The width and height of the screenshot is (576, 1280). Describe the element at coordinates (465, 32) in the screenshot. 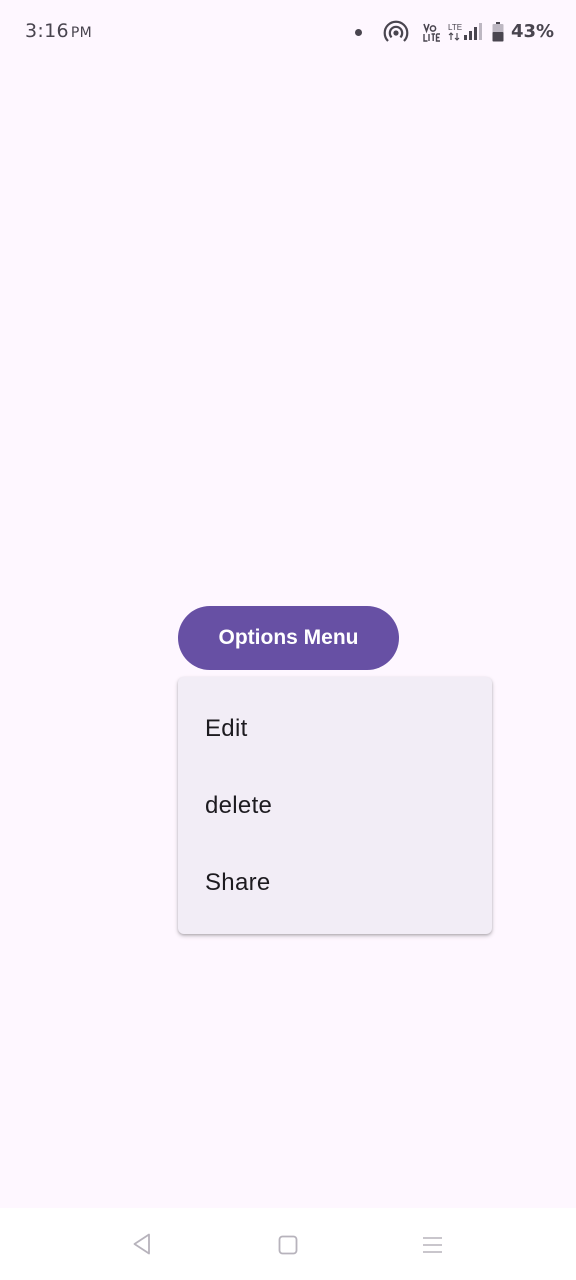

I see `lte-signal-icon: LTE` at that location.